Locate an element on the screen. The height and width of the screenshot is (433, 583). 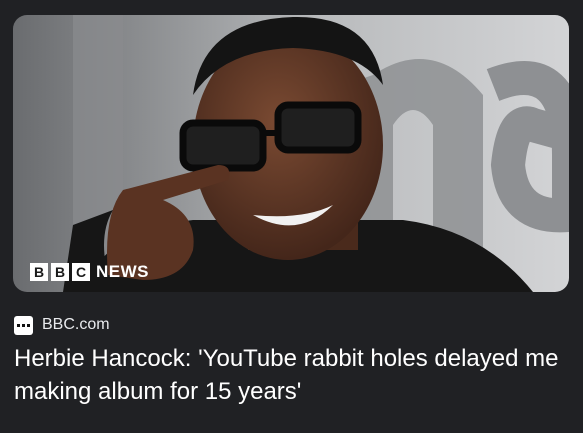
brand-box-3: C is located at coordinates (81, 272).